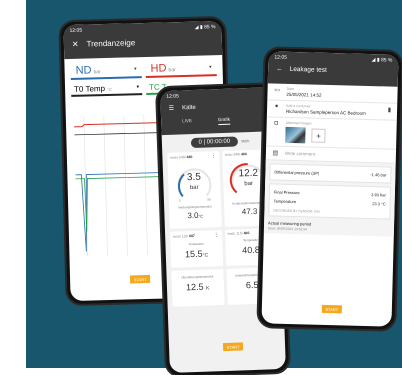 This screenshot has height=375, width=402. What do you see at coordinates (389, 109) in the screenshot?
I see `trash-icon: ▮` at bounding box center [389, 109].